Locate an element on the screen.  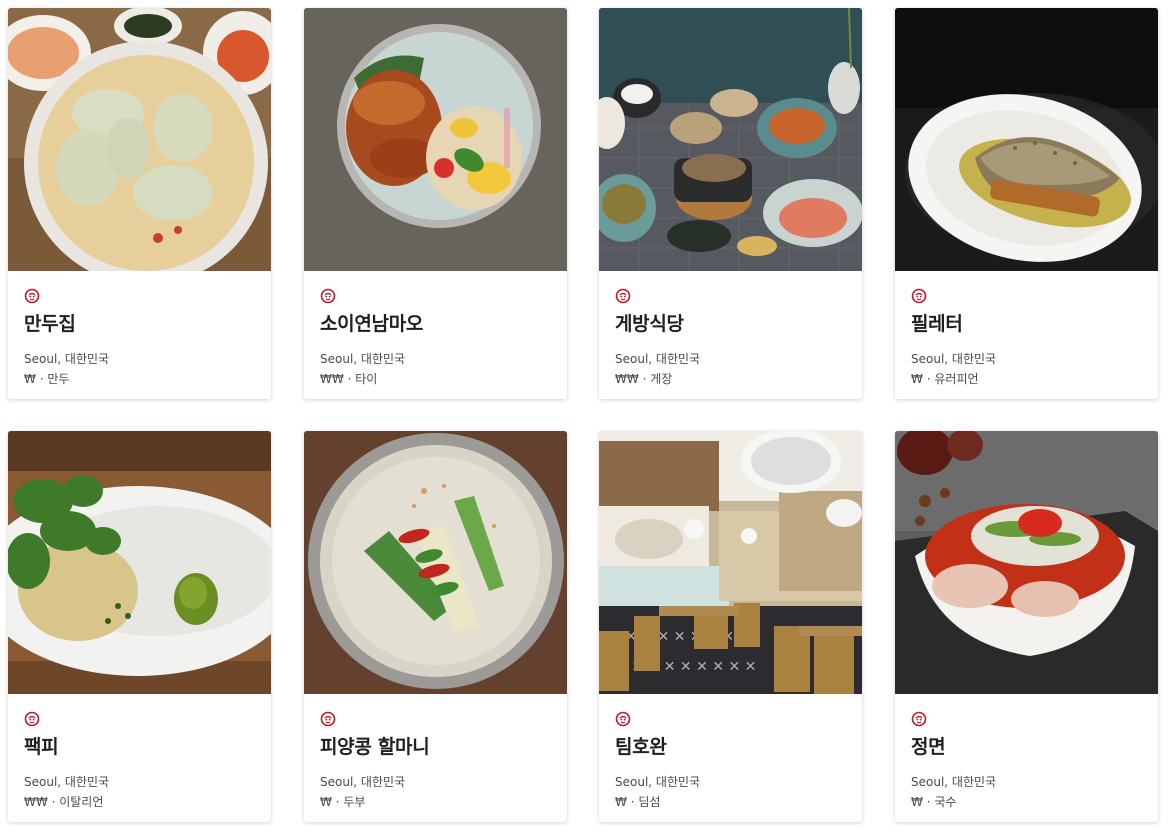
restaurant-photo-korean-table-spread is located at coordinates (730, 139).